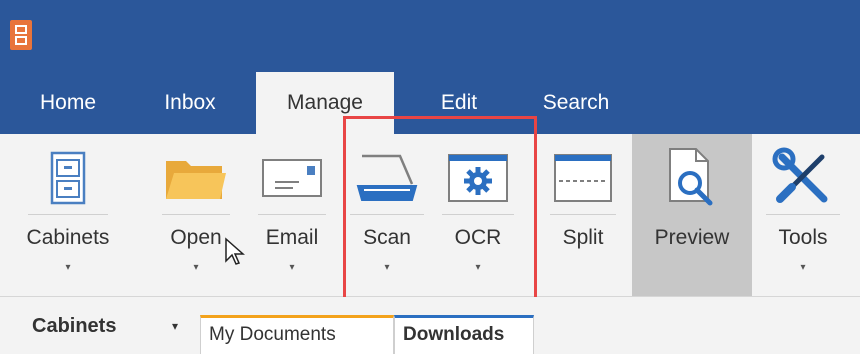 The image size is (860, 354). Describe the element at coordinates (576, 103) in the screenshot. I see `tab-search: Search` at that location.